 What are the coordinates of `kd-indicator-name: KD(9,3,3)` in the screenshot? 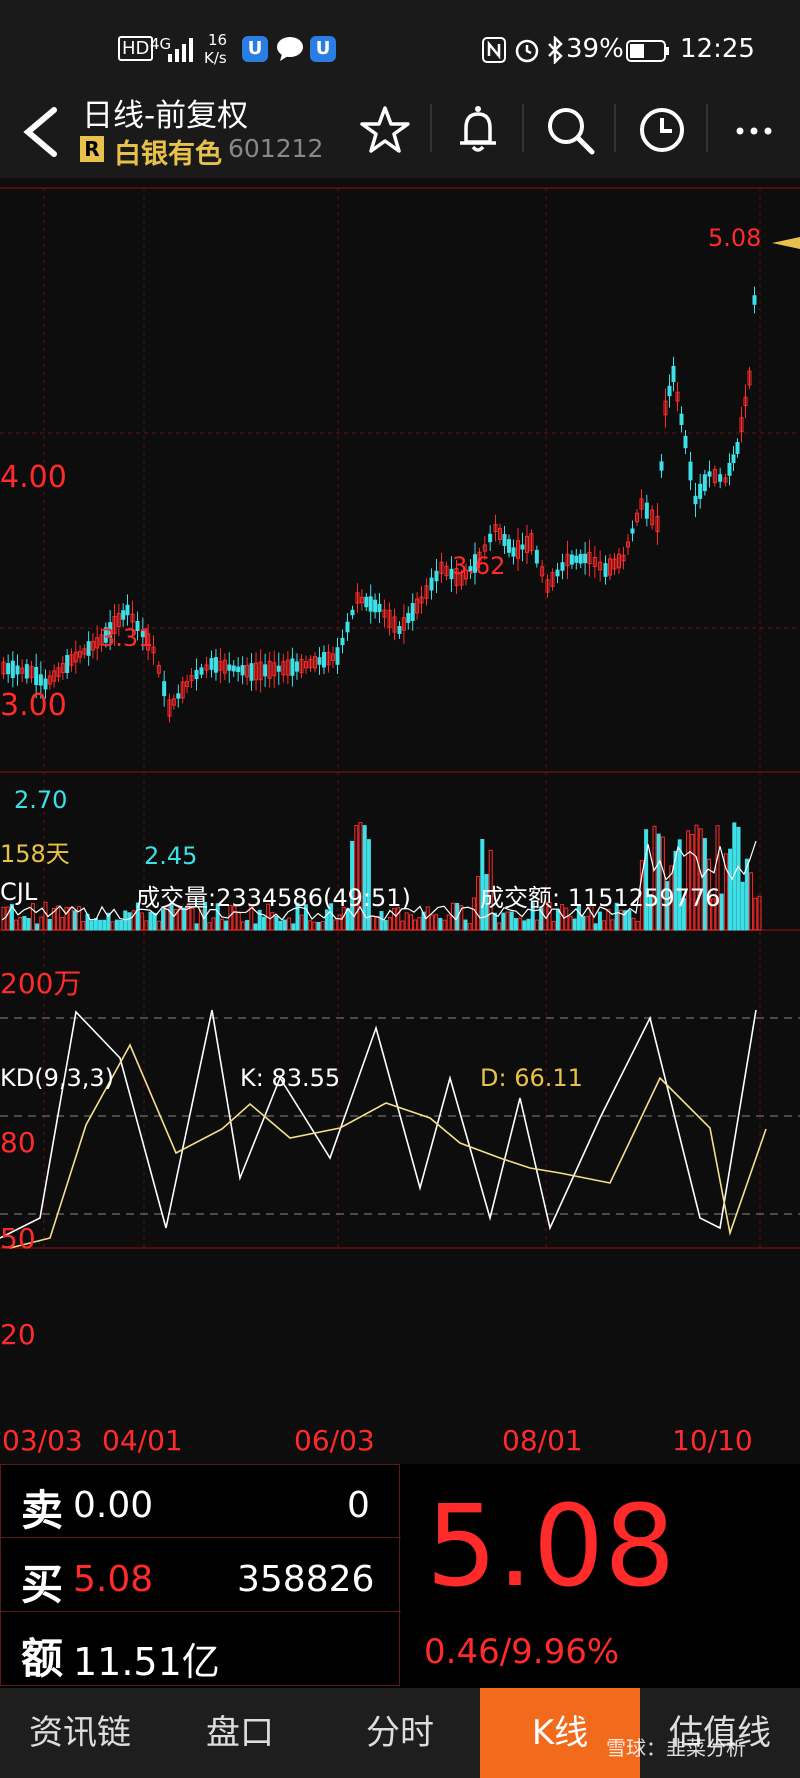 It's located at (57, 1078).